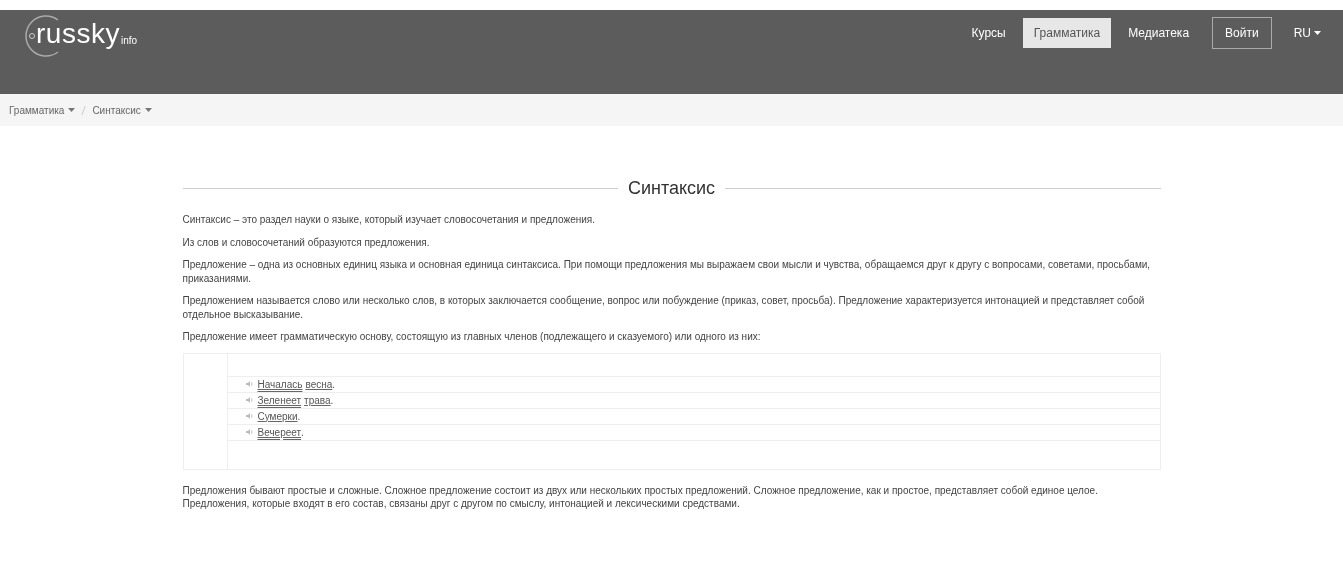  What do you see at coordinates (295, 400) in the screenshot?
I see `example-sentence: Зеленеет трава.` at bounding box center [295, 400].